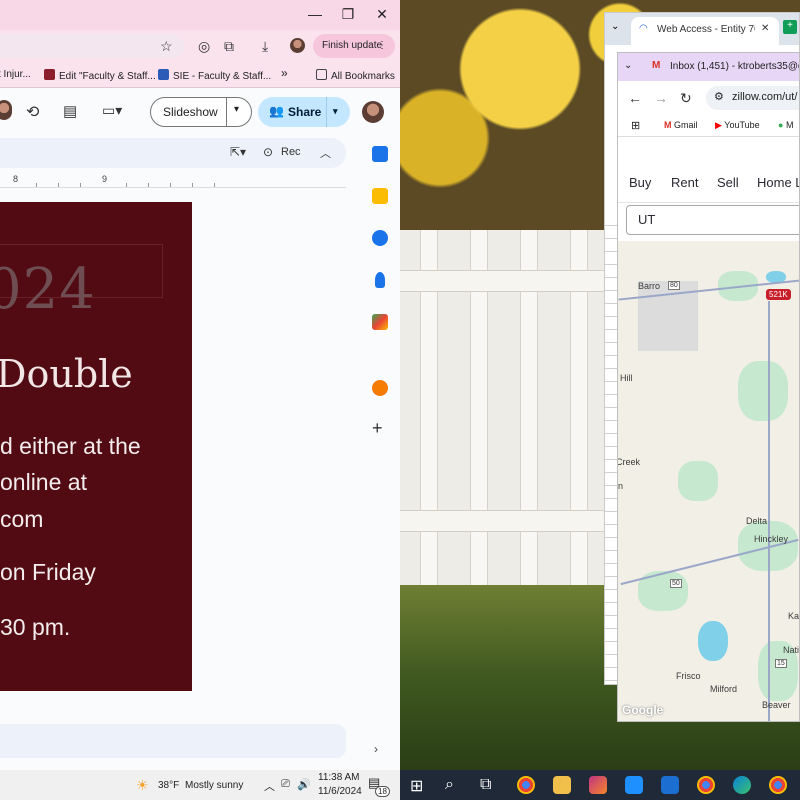 This screenshot has height=800, width=800. I want to click on contacts-icon, so click(380, 280).